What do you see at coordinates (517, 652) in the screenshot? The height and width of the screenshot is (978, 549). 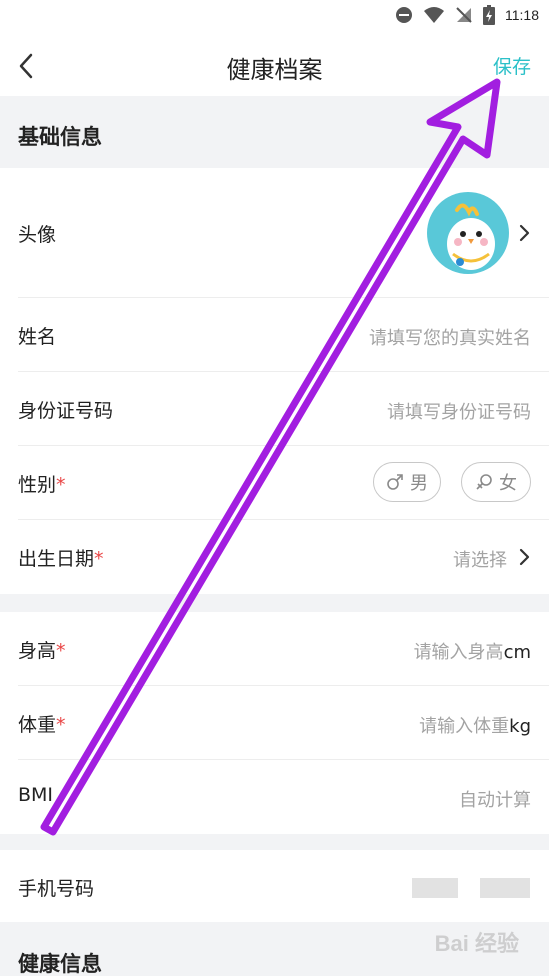 I see `height-unit: cm` at bounding box center [517, 652].